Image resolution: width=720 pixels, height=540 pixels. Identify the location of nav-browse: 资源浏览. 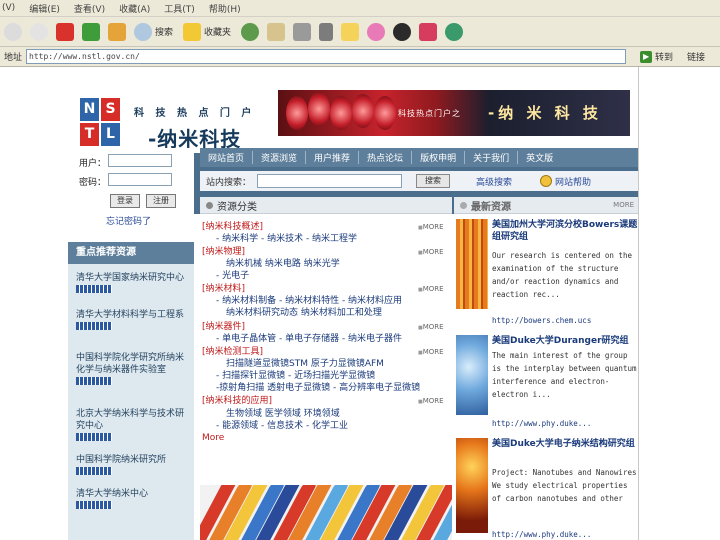
(280, 157).